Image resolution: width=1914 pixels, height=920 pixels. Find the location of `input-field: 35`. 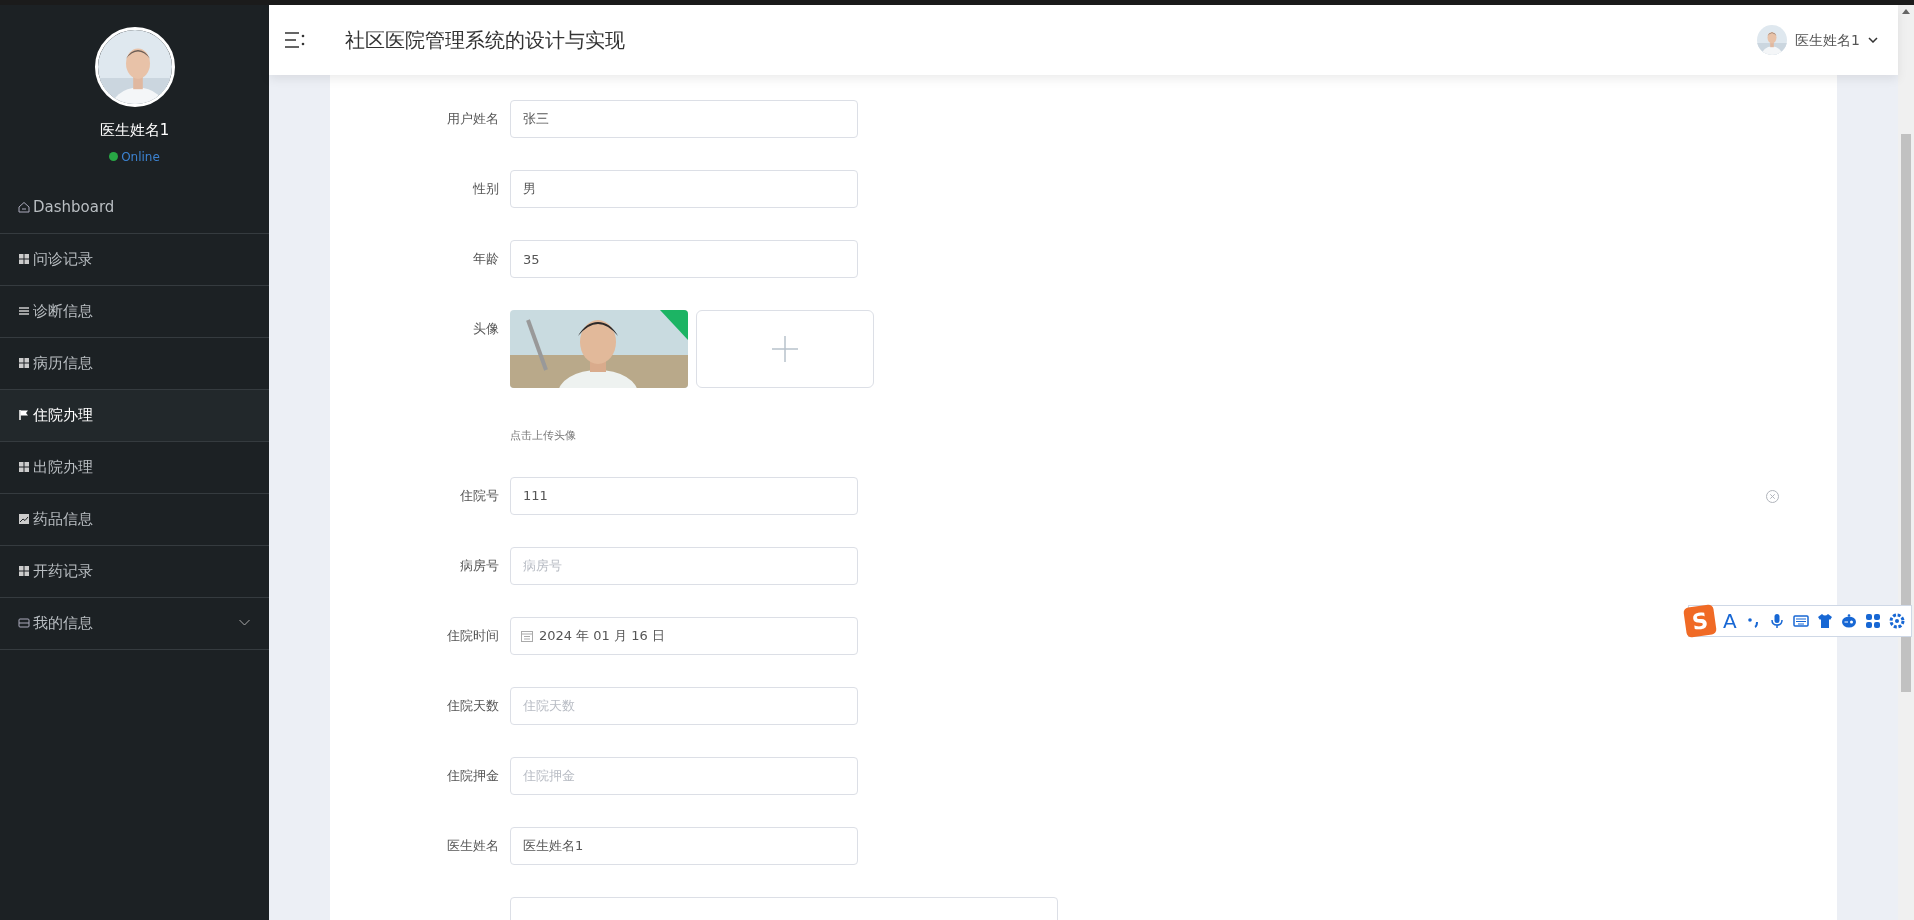

input-field: 35 is located at coordinates (684, 259).